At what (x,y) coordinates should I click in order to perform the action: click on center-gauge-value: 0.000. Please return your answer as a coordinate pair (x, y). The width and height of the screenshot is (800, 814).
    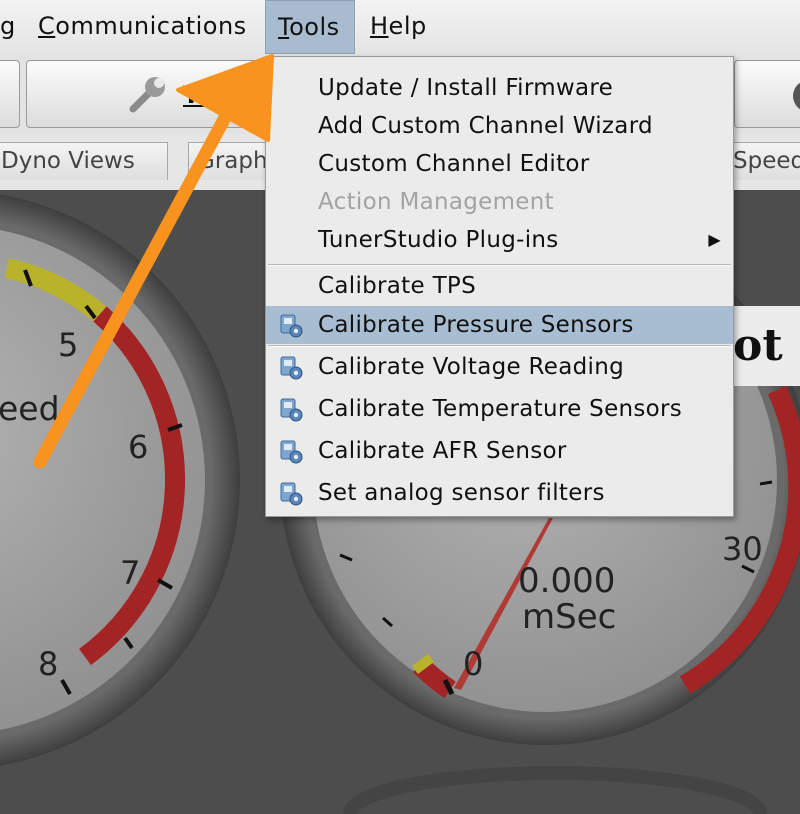
    Looking at the image, I should click on (566, 581).